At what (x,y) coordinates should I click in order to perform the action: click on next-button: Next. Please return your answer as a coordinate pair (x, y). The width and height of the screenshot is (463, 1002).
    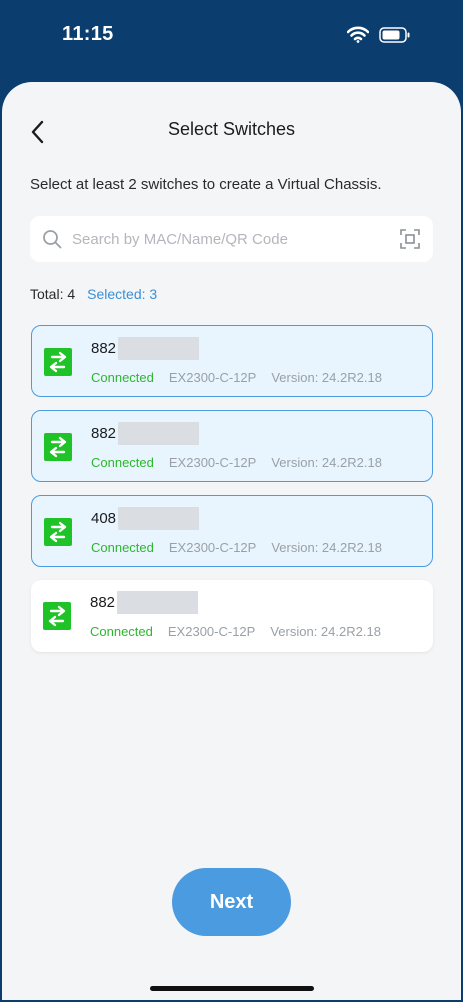
    Looking at the image, I should click on (231, 902).